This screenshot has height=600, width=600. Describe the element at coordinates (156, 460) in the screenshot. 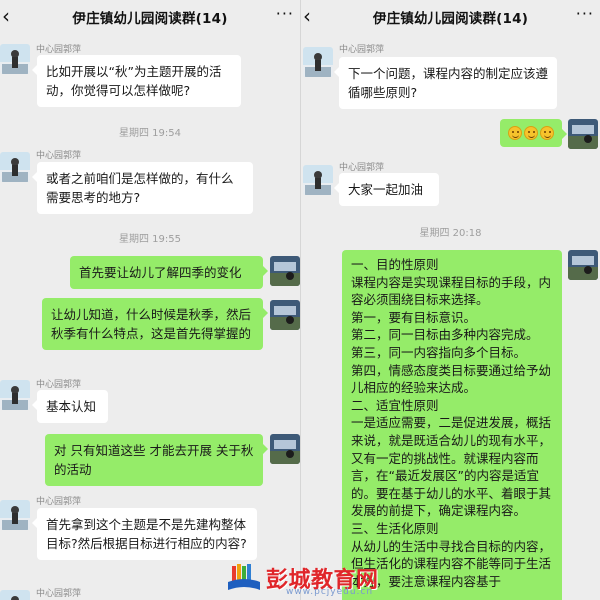

I see `message-bubble: 对 只有知道这些 才能去开展 关于秋 的活动` at that location.